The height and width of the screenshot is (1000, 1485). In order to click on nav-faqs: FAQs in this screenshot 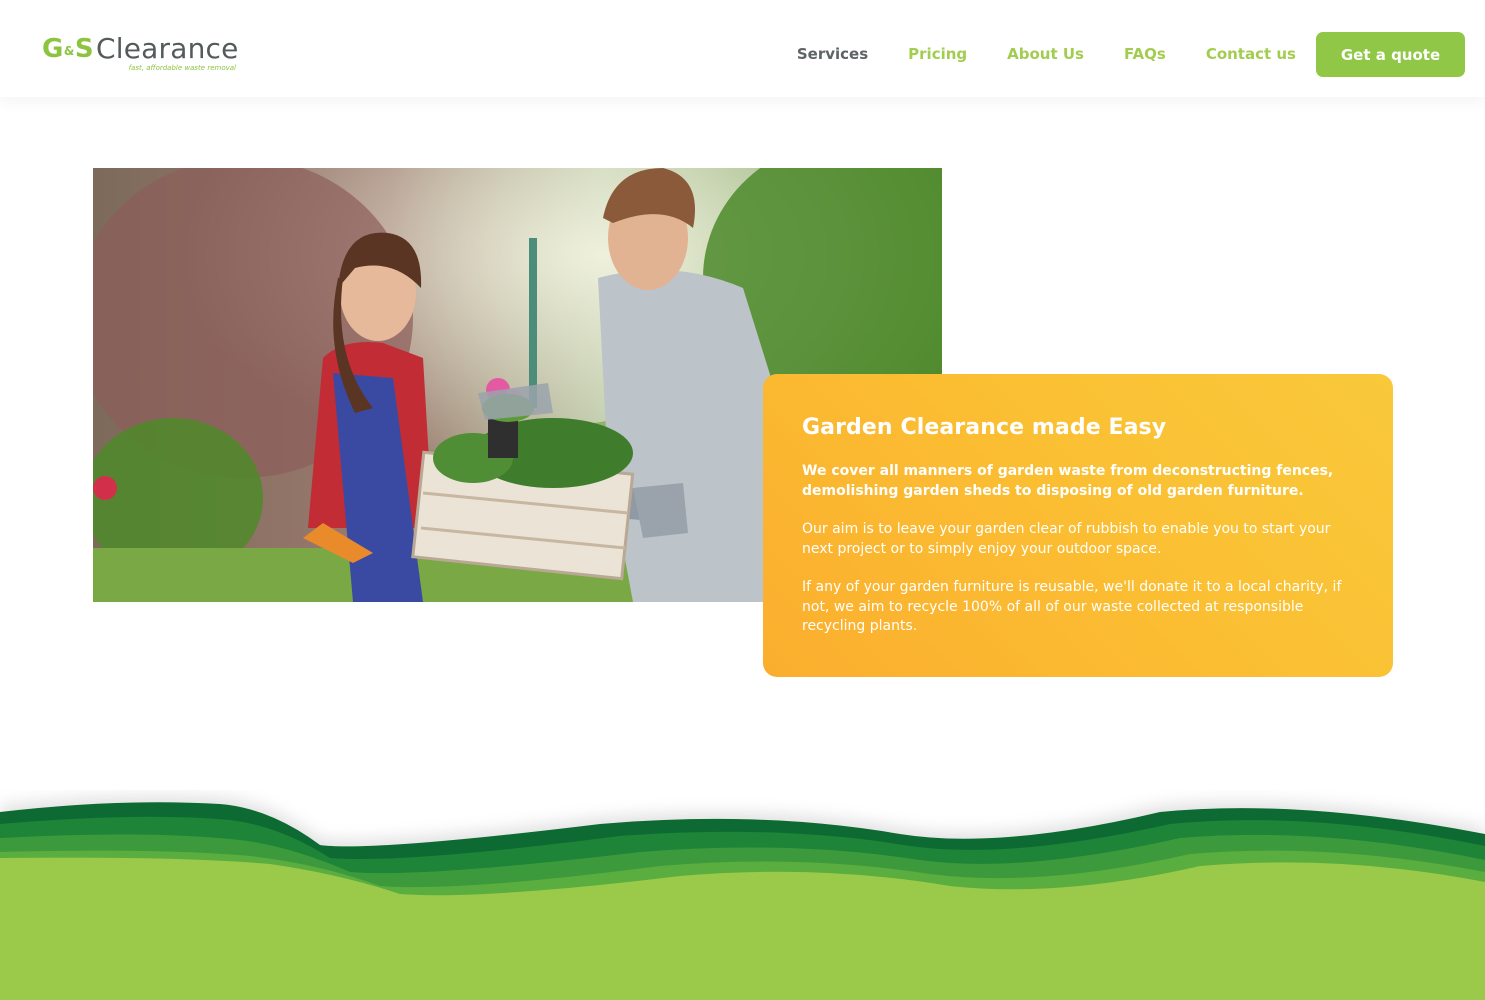, I will do `click(1145, 54)`.